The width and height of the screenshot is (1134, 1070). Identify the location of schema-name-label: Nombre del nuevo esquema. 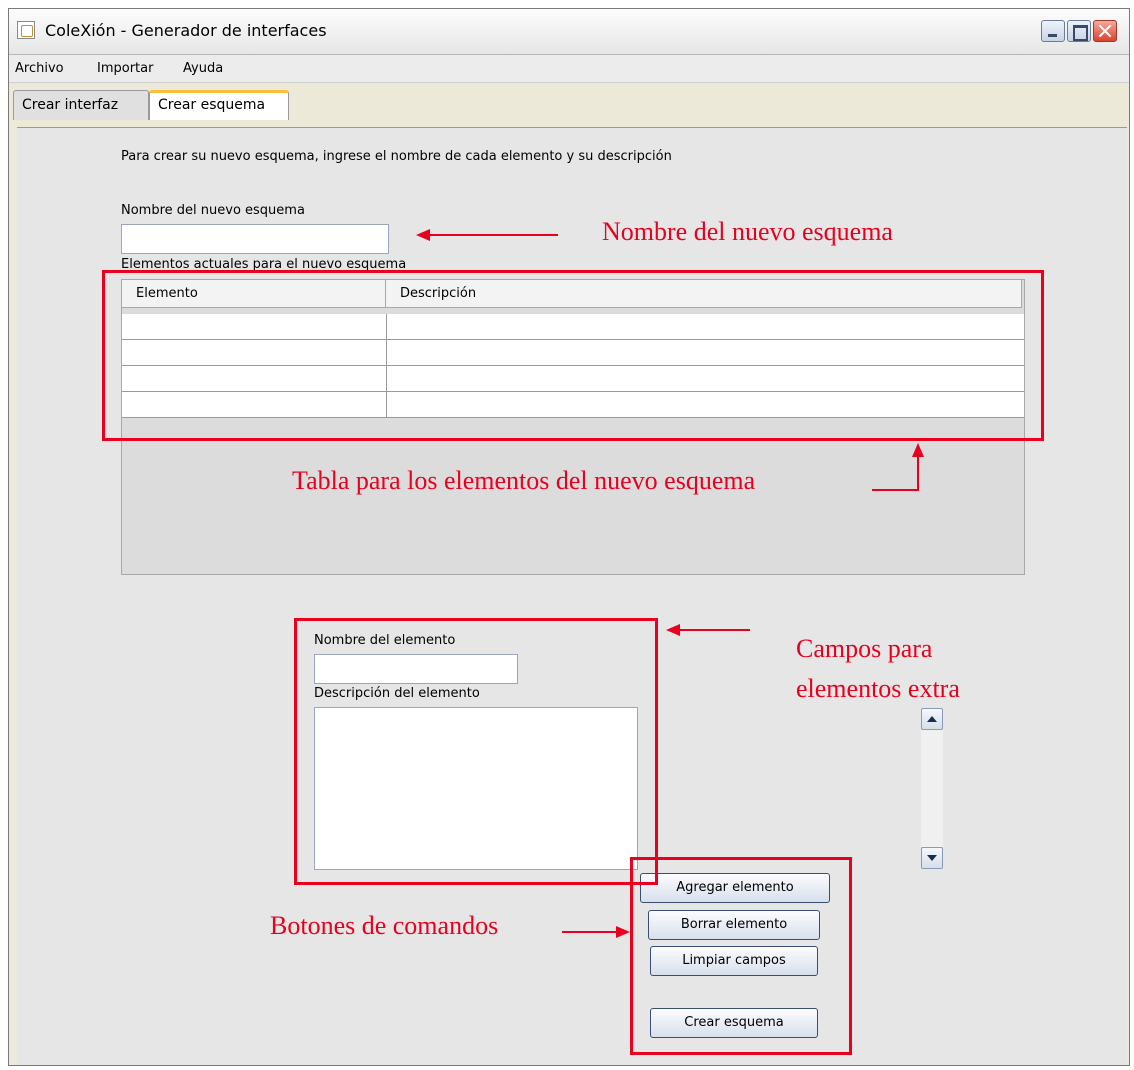
(213, 210).